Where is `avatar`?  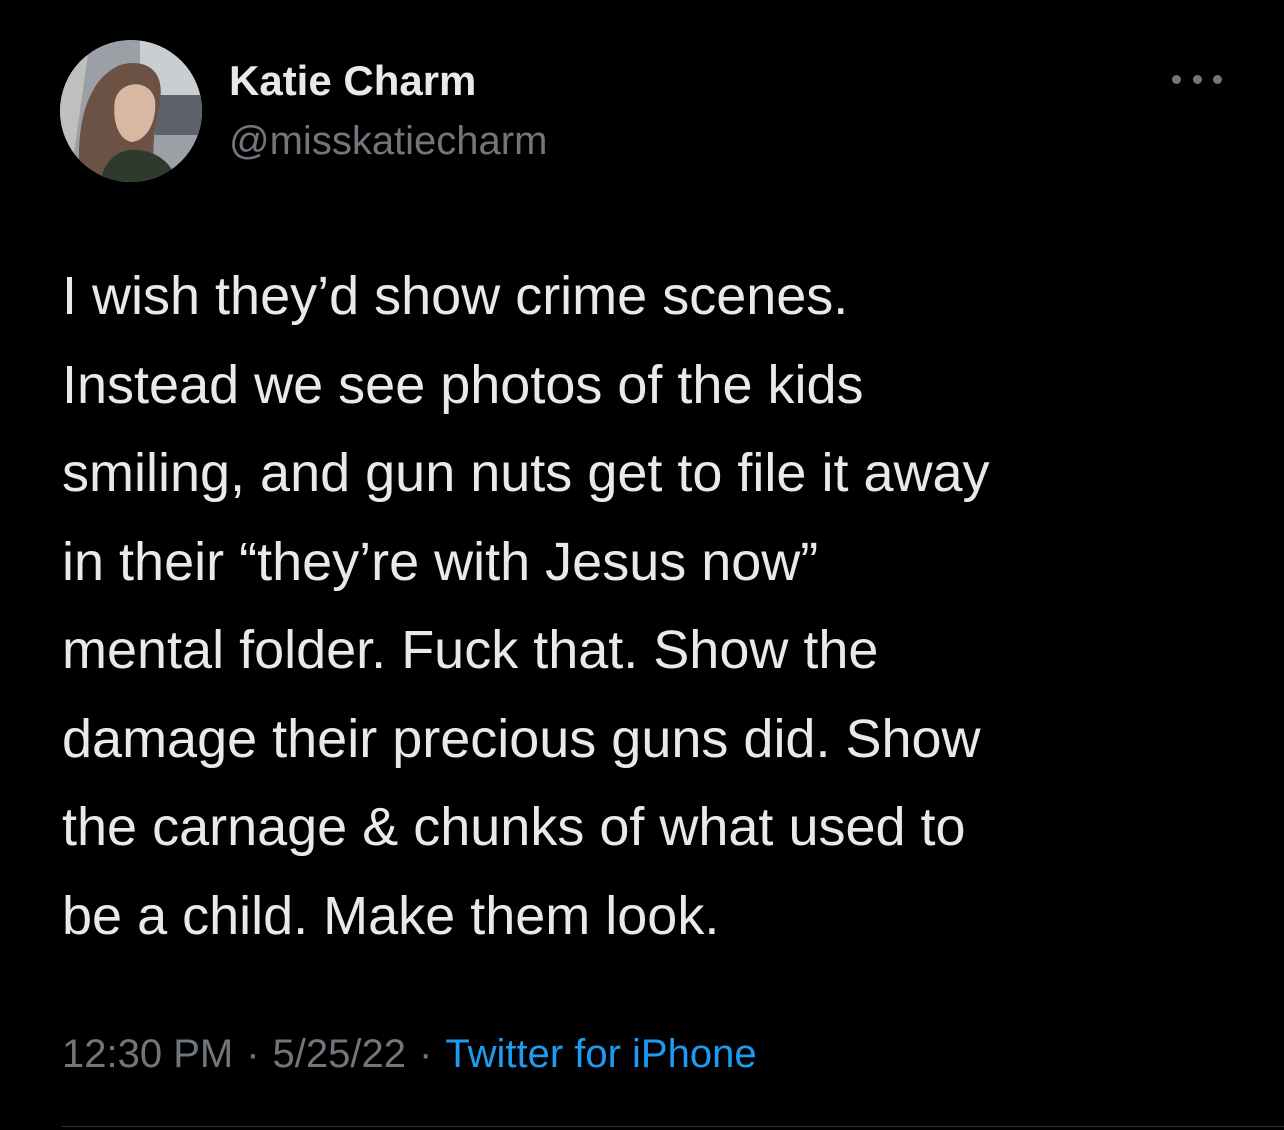 avatar is located at coordinates (131, 111).